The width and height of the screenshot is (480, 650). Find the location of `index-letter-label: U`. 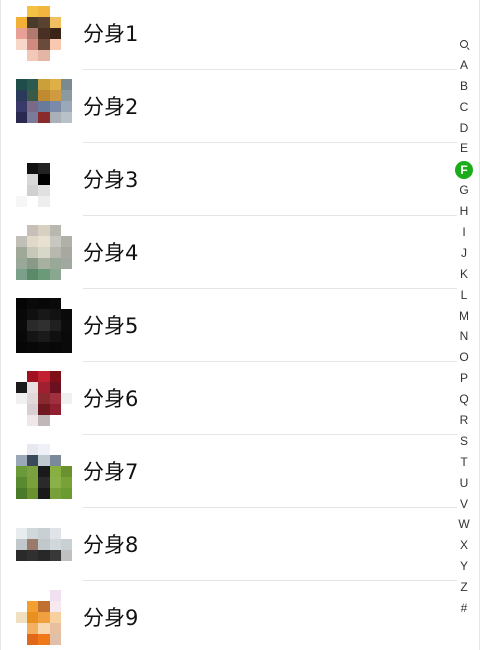

index-letter-label: U is located at coordinates (464, 482).